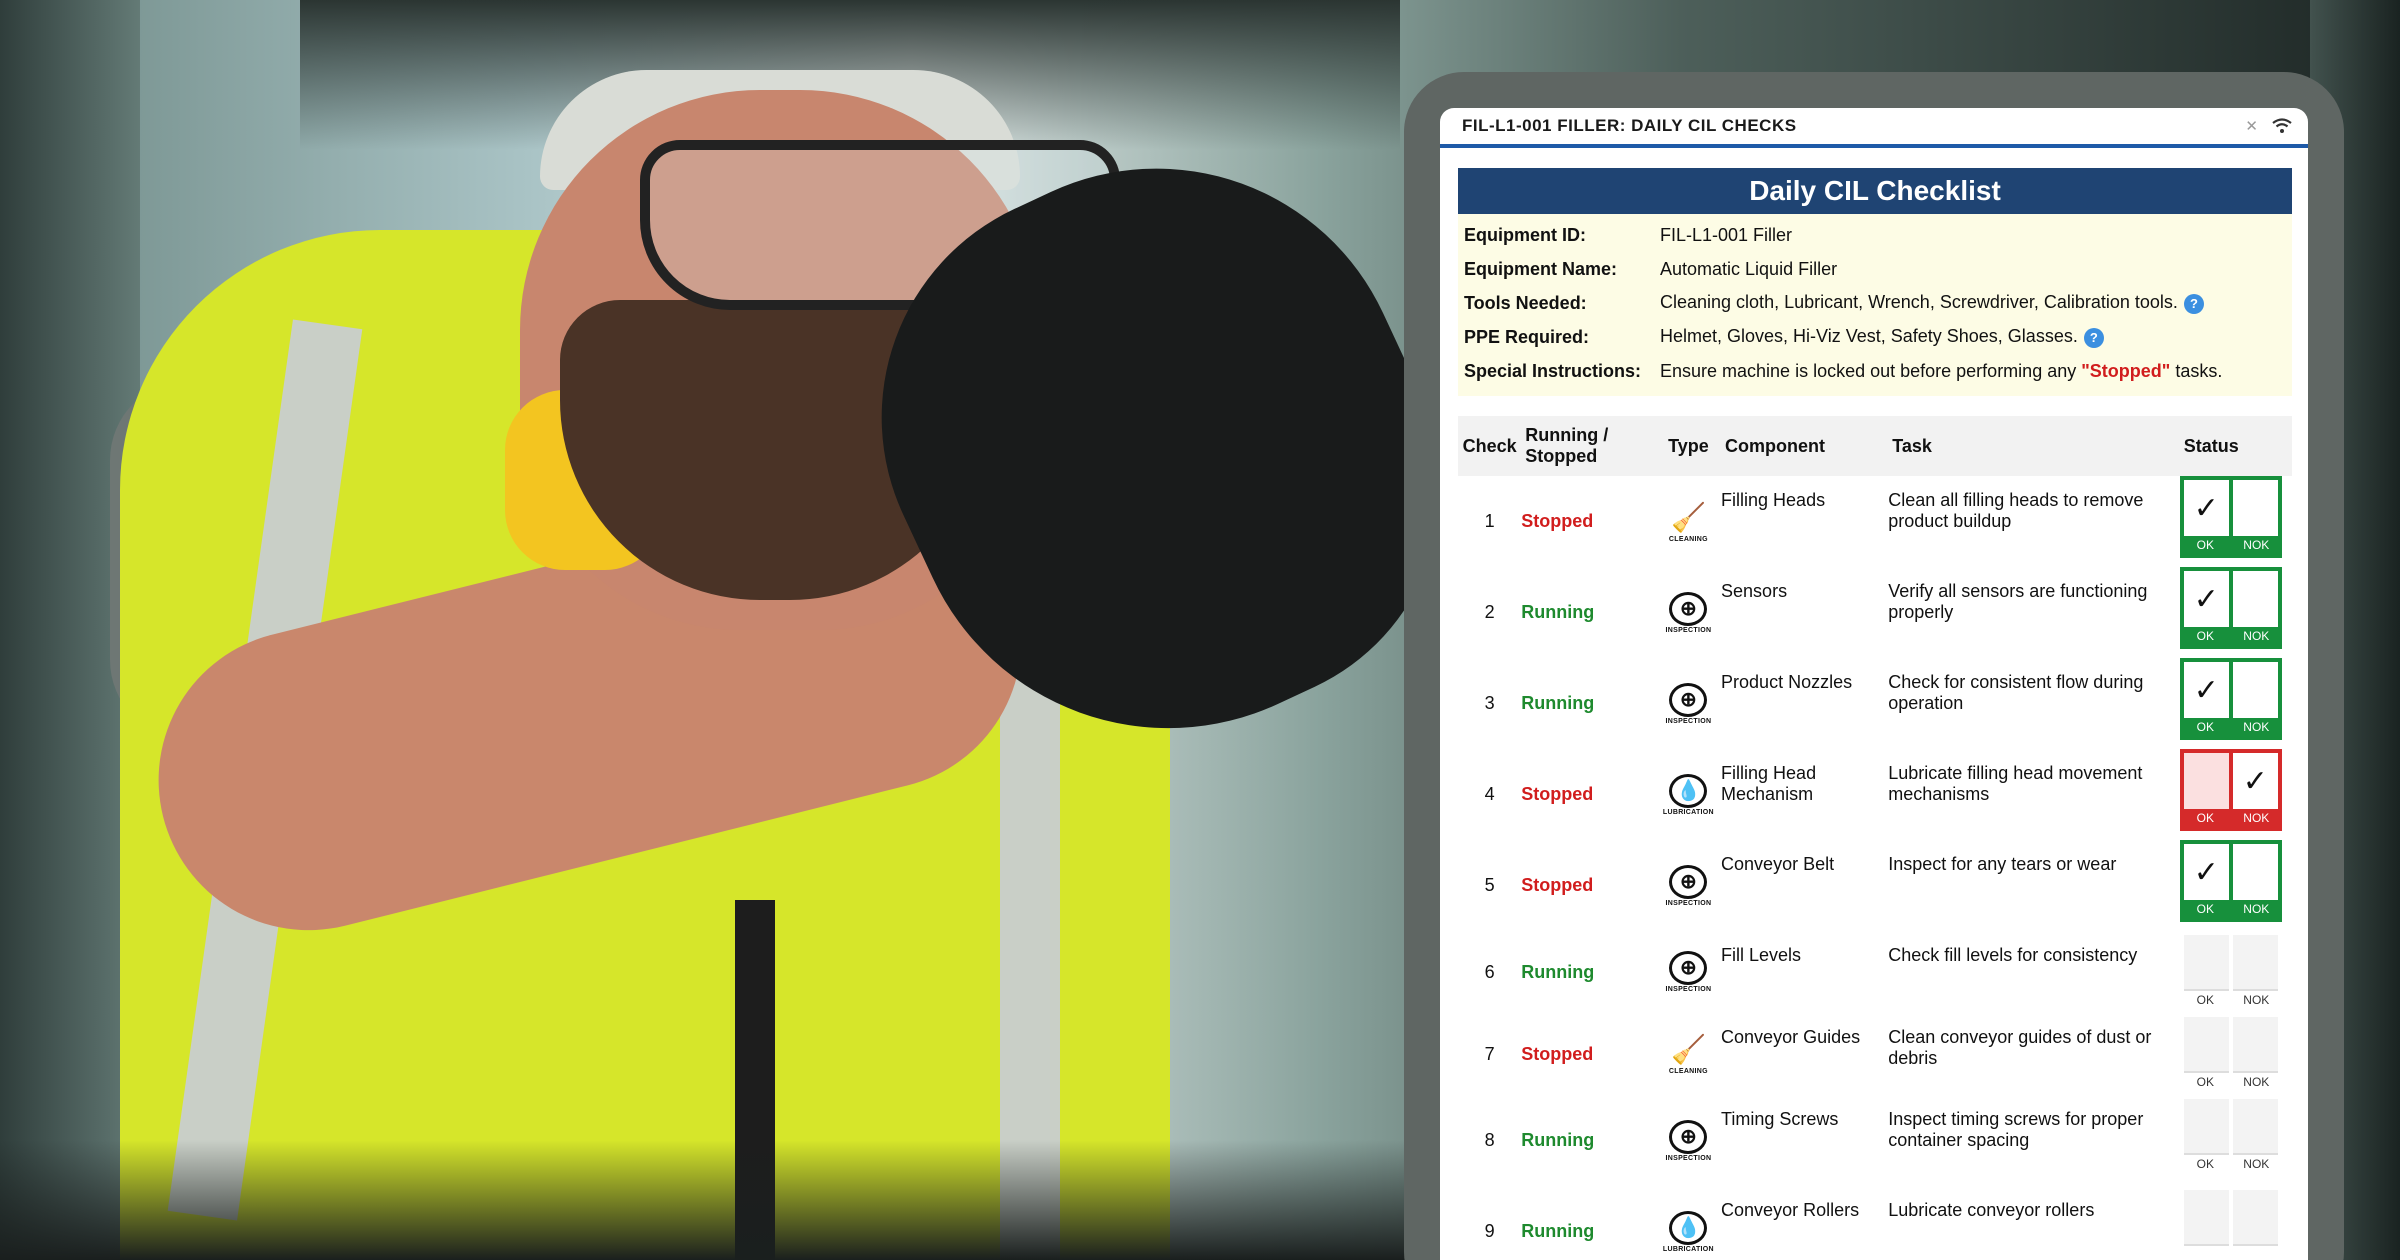 The image size is (2400, 1260). Describe the element at coordinates (2020, 1047) in the screenshot. I see `task-description: Clean conveyor guides of dust or debris` at that location.